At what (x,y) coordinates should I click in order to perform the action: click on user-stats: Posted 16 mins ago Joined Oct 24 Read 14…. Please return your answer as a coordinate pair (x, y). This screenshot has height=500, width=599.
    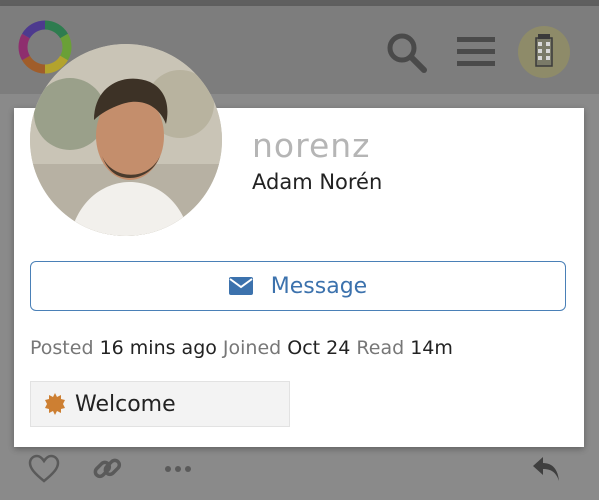
    Looking at the image, I should click on (241, 348).